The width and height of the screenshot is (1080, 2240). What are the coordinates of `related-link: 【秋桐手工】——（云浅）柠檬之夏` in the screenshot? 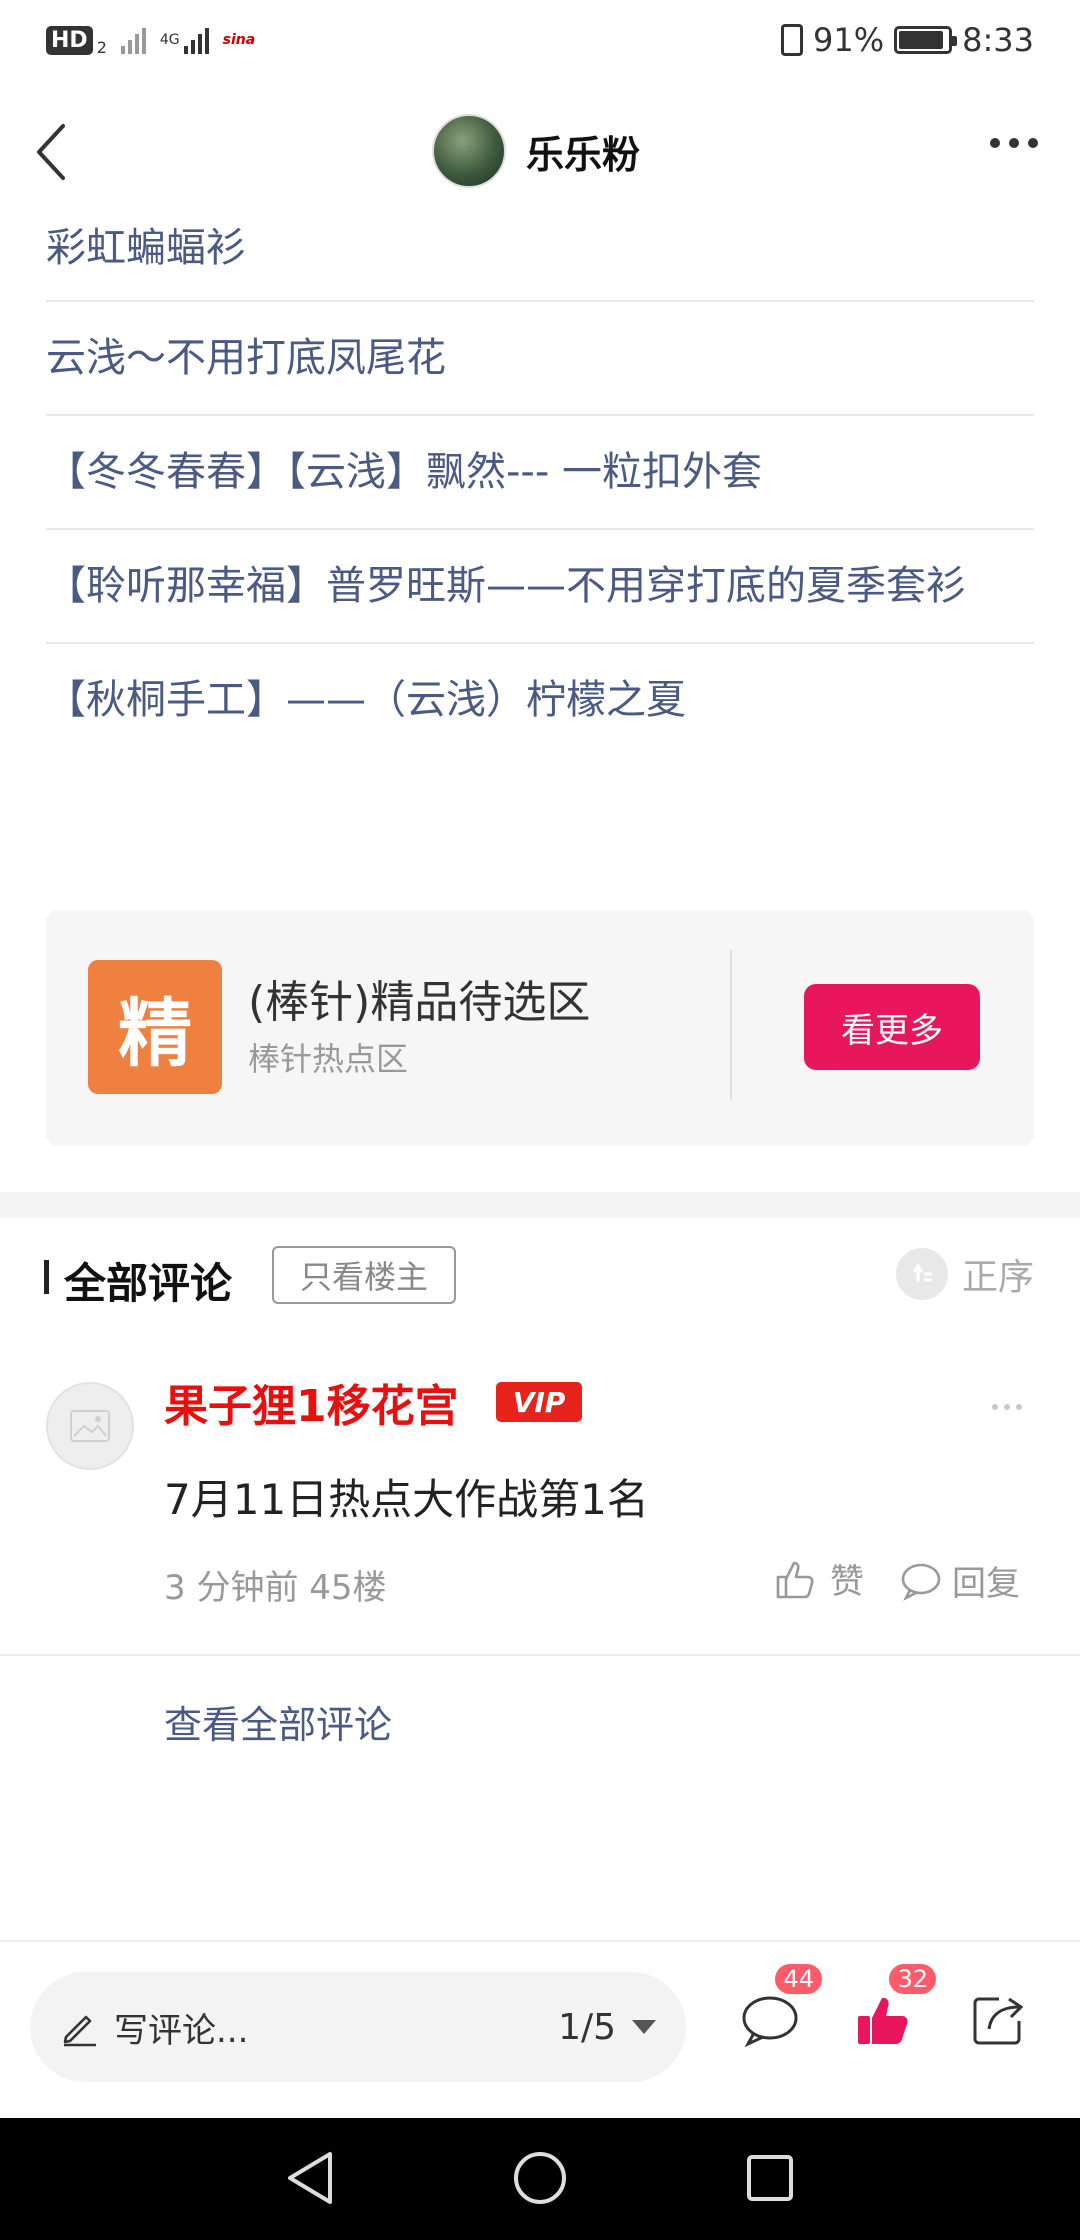 It's located at (540, 700).